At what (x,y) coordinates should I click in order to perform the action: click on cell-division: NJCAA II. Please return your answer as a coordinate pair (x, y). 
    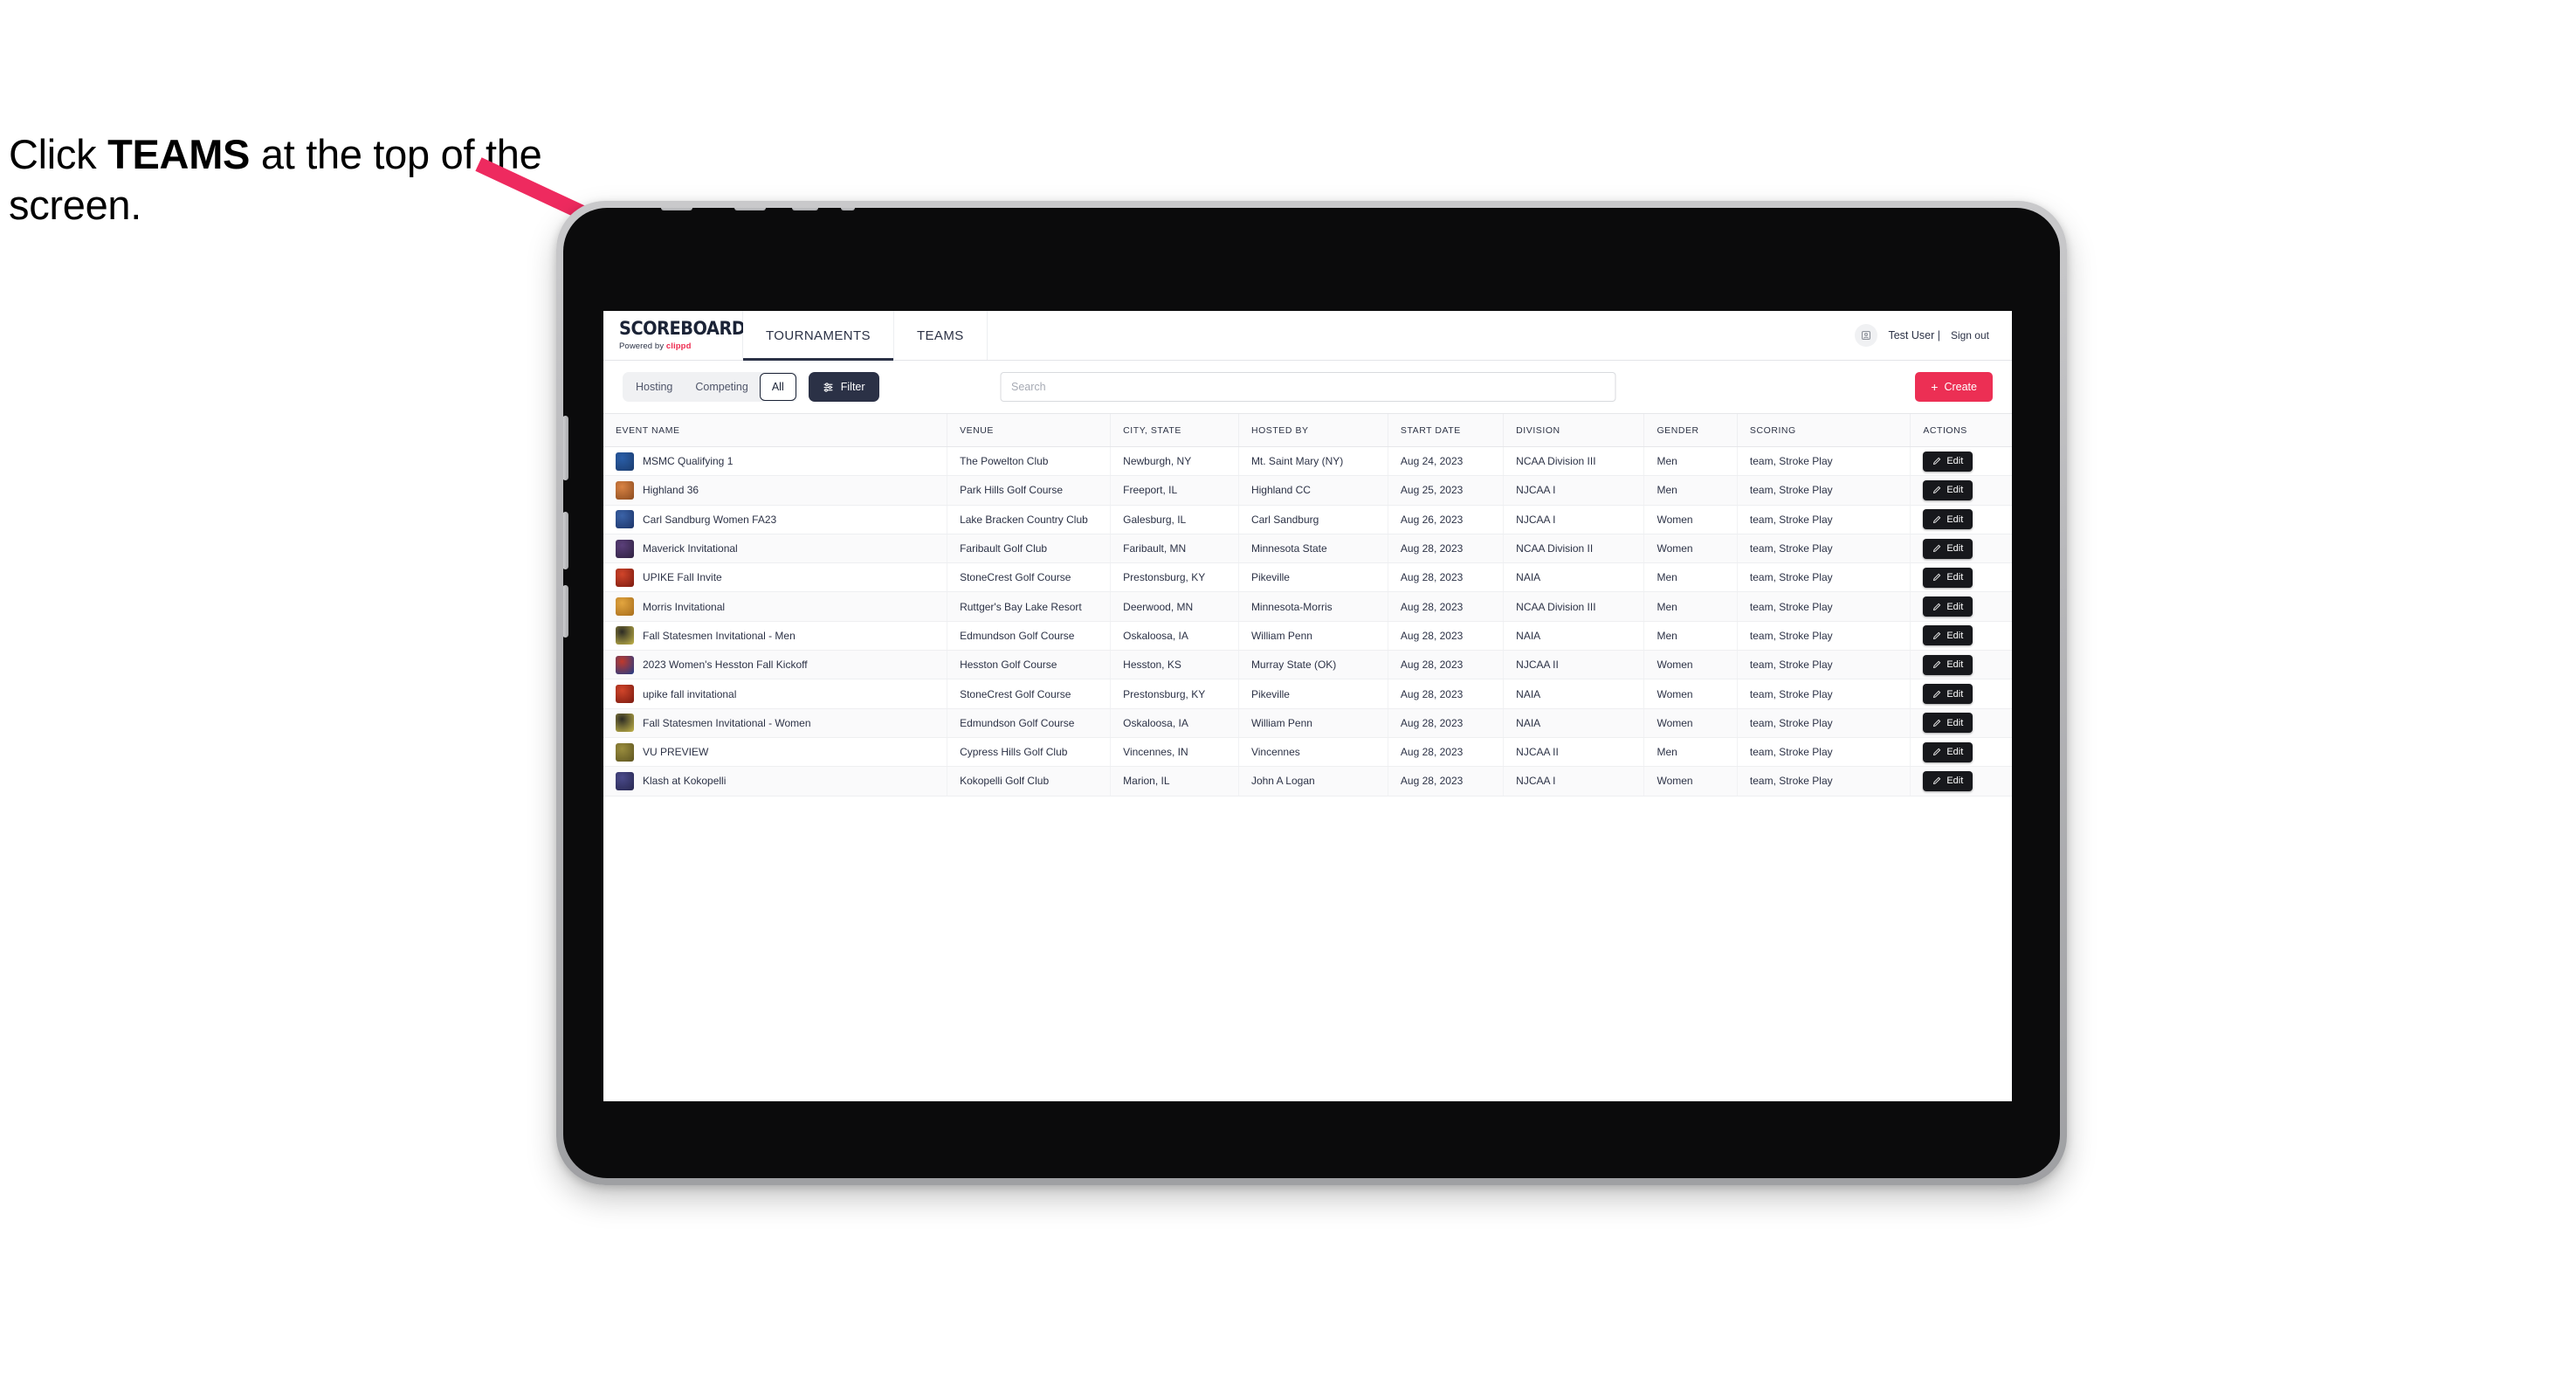
    Looking at the image, I should click on (1573, 752).